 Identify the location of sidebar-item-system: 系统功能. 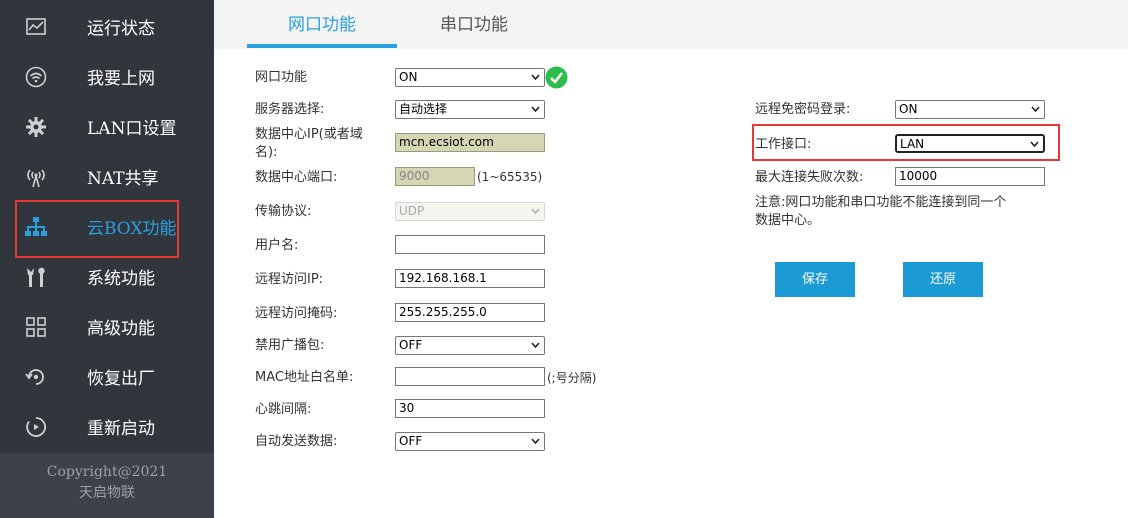
(107, 276).